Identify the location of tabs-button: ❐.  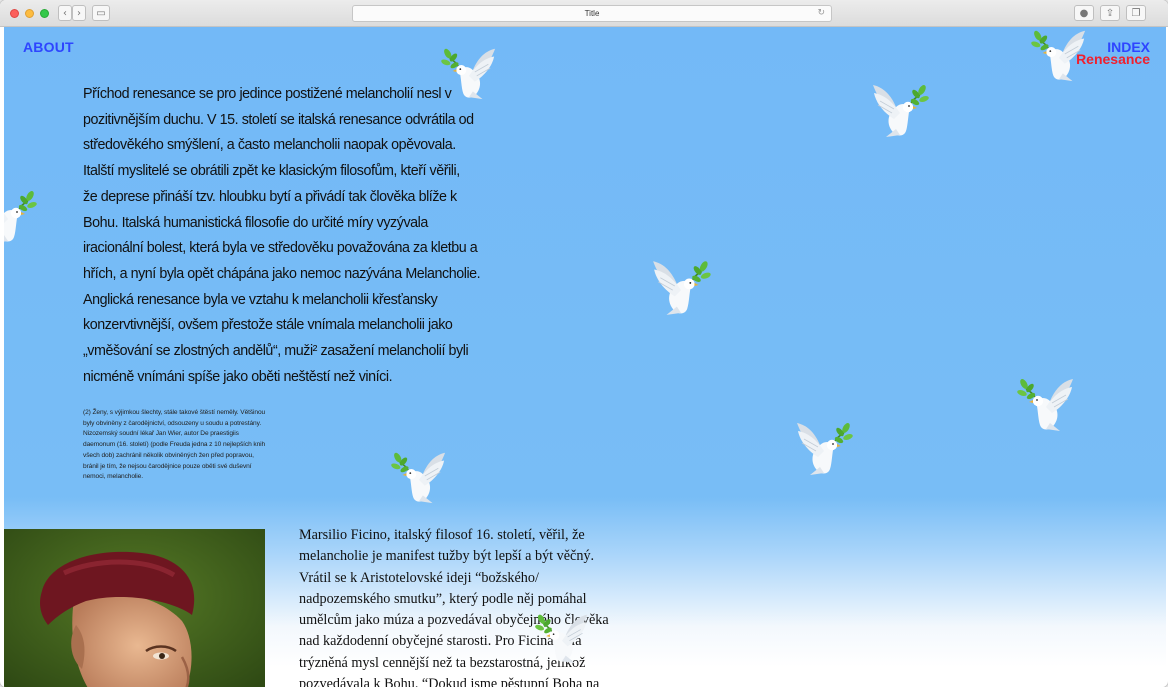
(1136, 13).